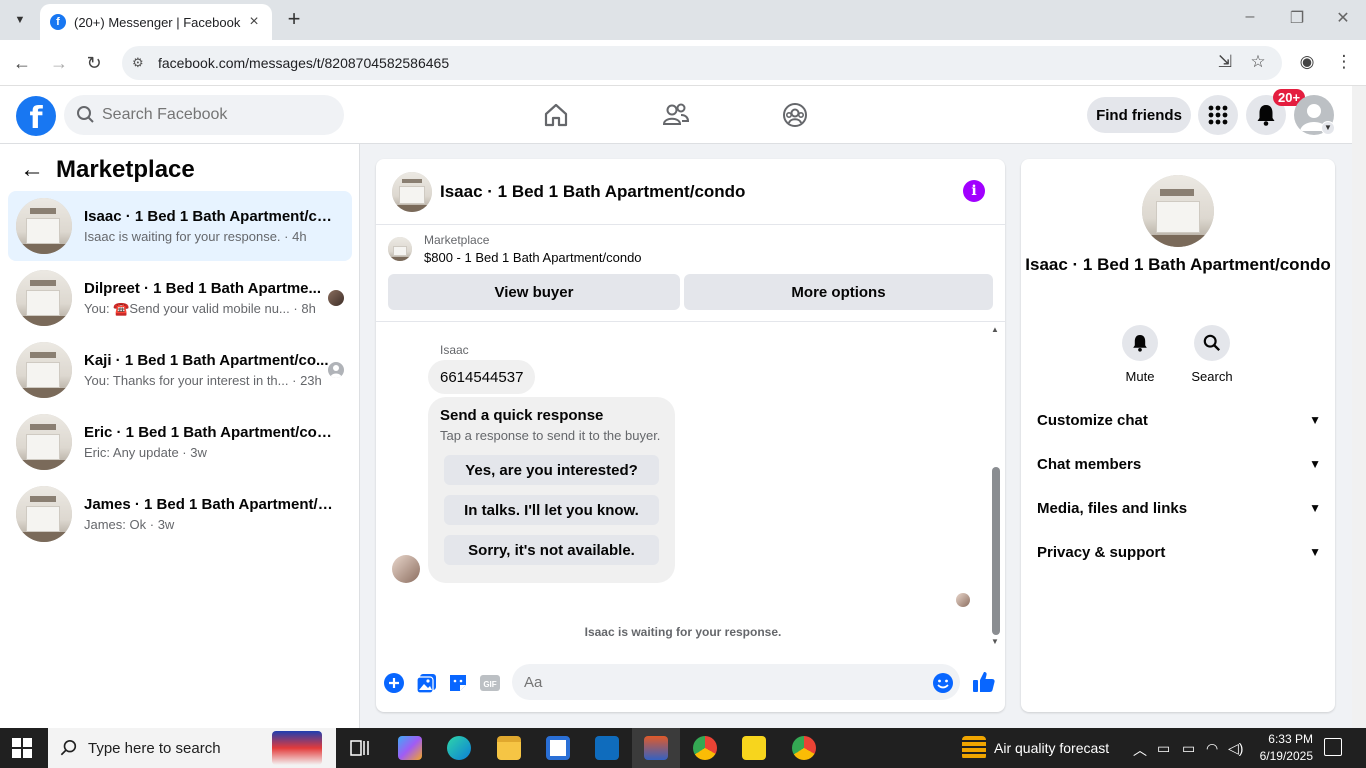  I want to click on windows-start-icon, so click(22, 748).